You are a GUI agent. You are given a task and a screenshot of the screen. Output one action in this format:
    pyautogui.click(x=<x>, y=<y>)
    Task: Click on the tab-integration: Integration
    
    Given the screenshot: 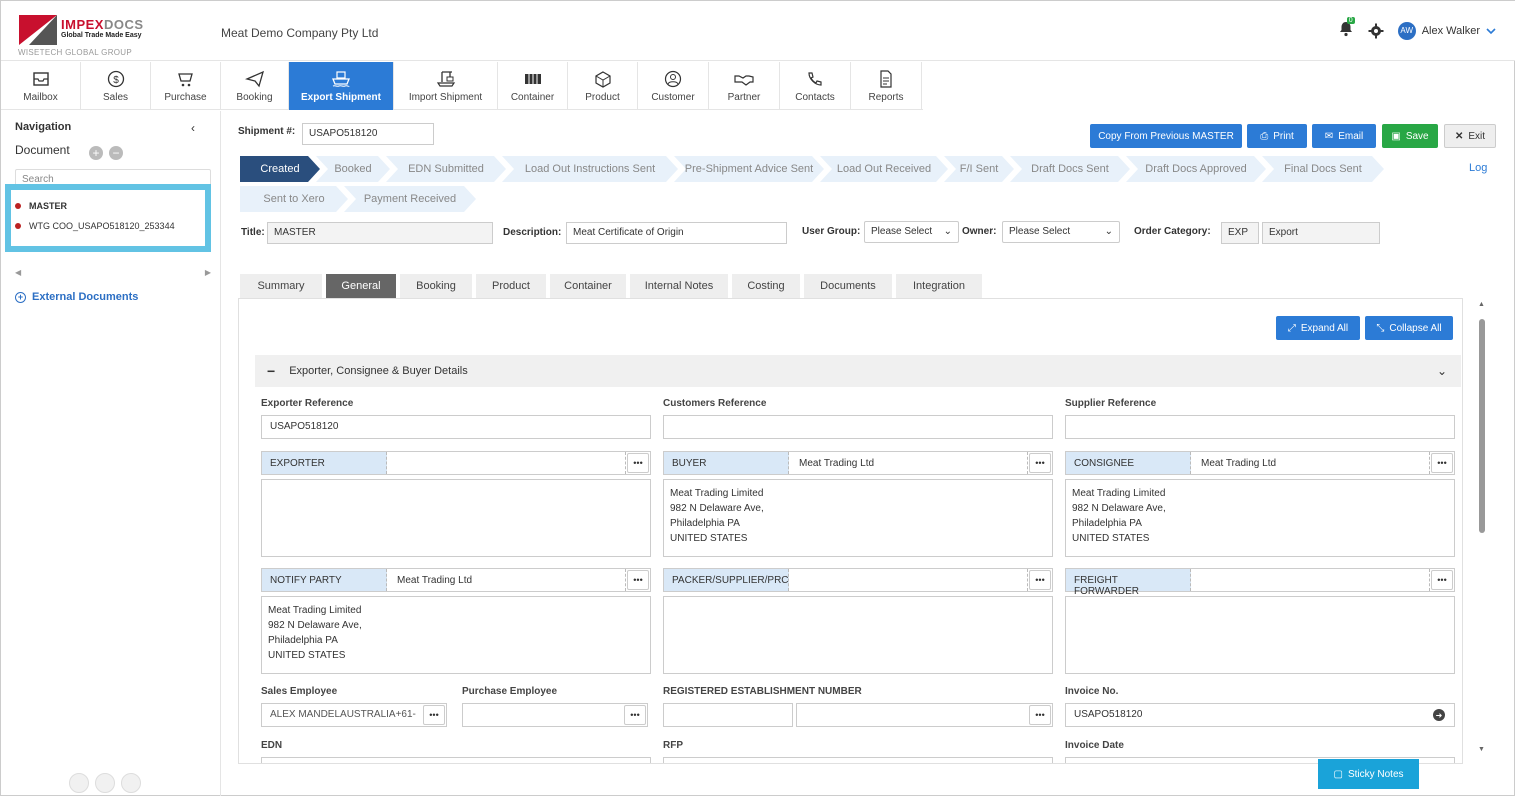 What is the action you would take?
    pyautogui.click(x=939, y=286)
    